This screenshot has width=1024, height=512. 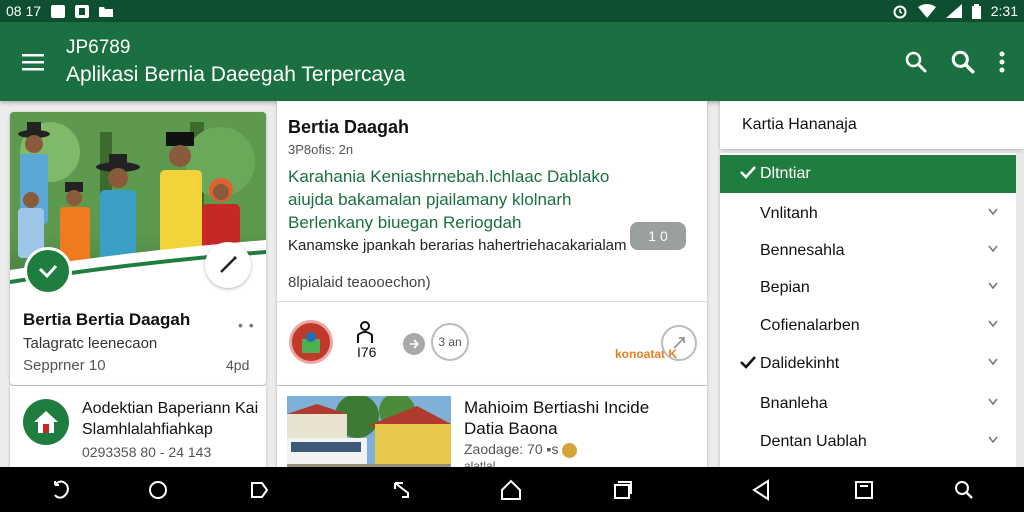 What do you see at coordinates (106, 11) in the screenshot?
I see `folder-icon` at bounding box center [106, 11].